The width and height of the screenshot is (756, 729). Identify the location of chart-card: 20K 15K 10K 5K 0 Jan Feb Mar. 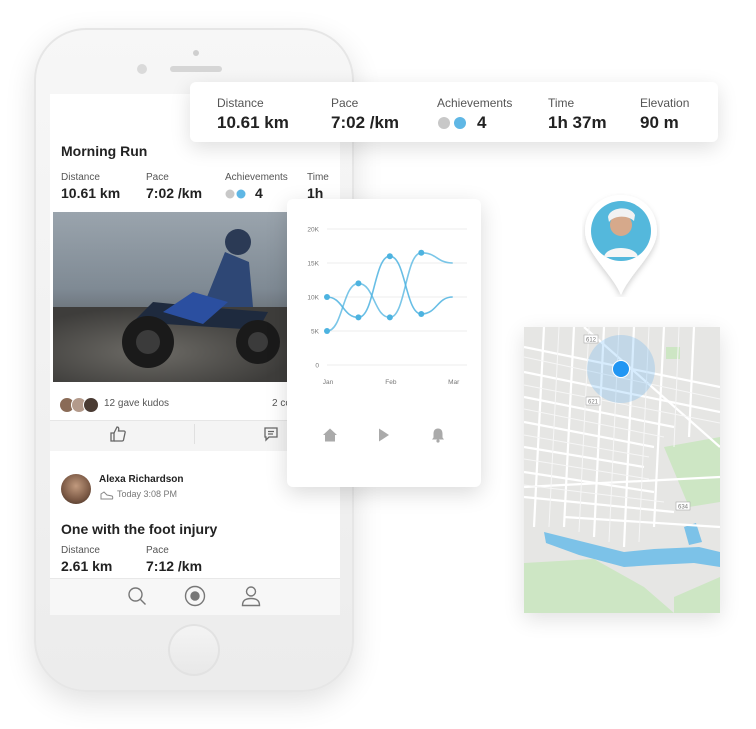
(384, 343).